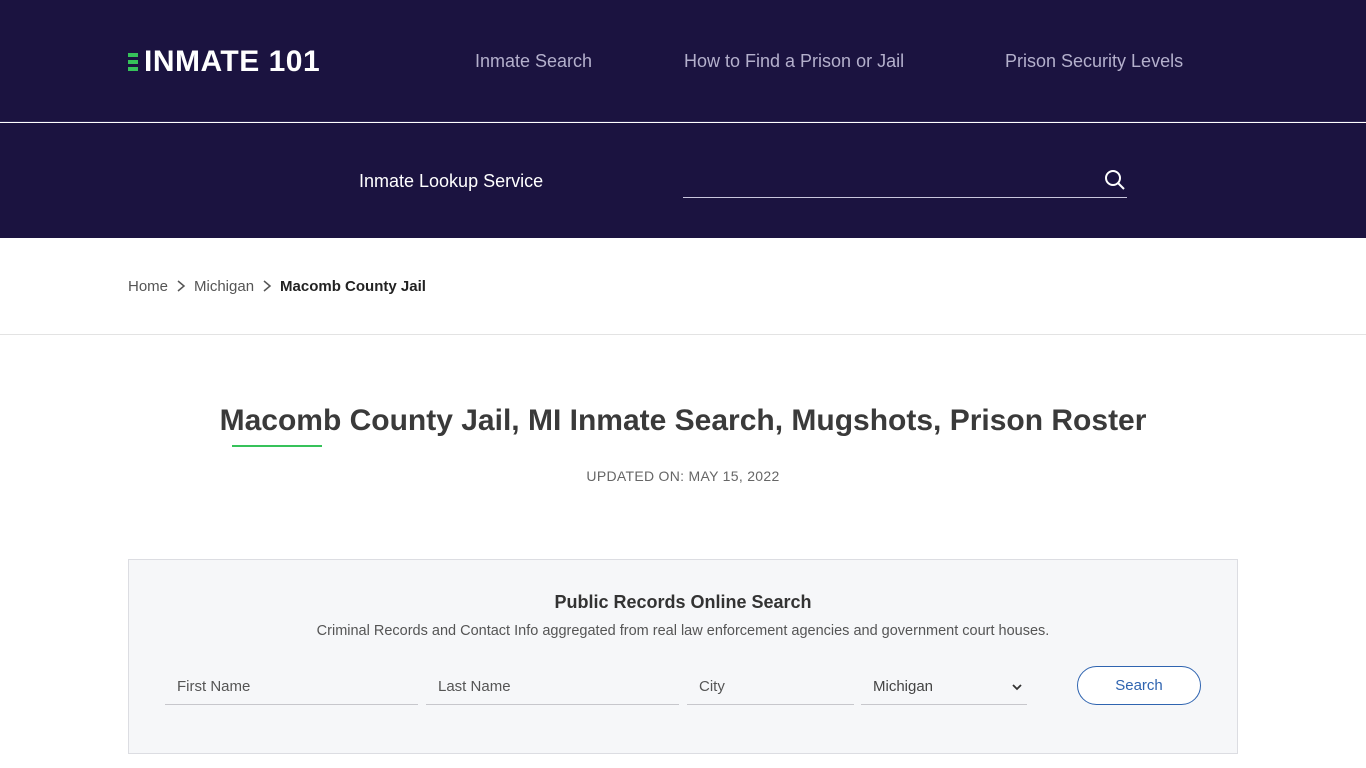 Image resolution: width=1366 pixels, height=768 pixels. I want to click on lookup-search-field, so click(905, 180).